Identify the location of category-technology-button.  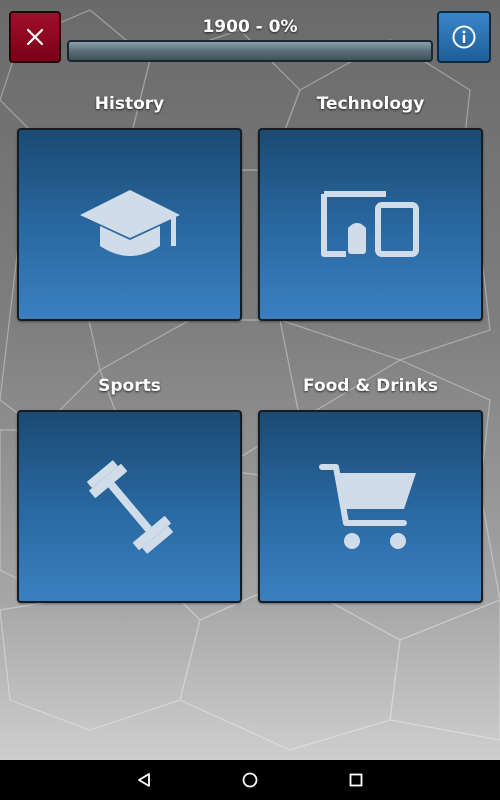
(370, 224).